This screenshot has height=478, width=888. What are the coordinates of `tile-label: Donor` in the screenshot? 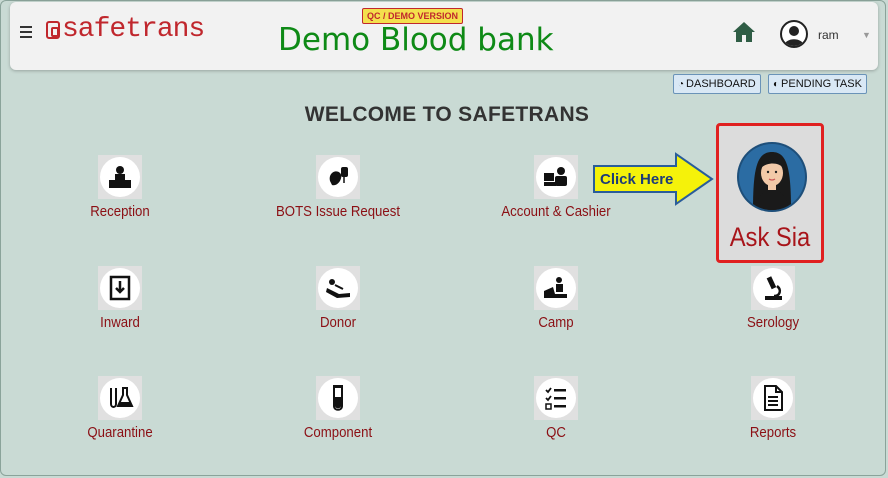 It's located at (338, 322).